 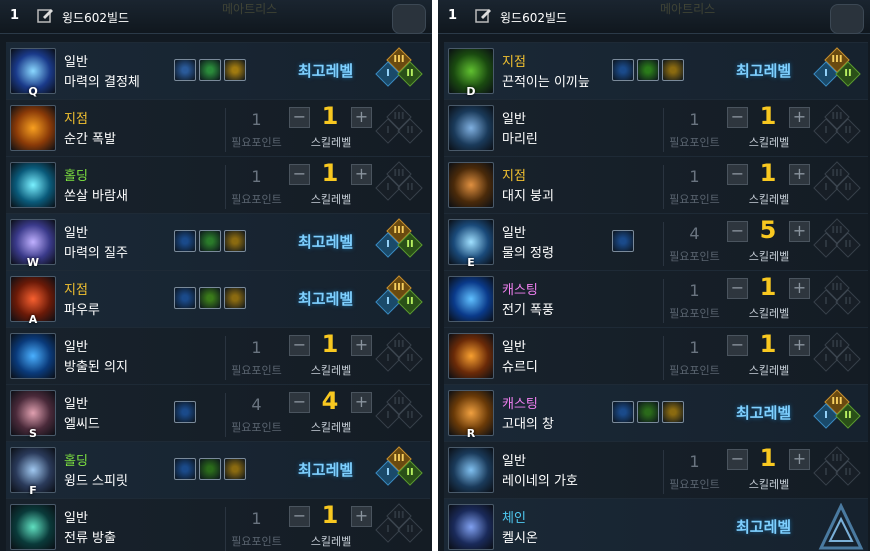 What do you see at coordinates (656, 184) in the screenshot?
I see `skill-row: 지점 대지 붕괴 1 필요포인트 −1 + 스킬레벨 III I II` at bounding box center [656, 184].